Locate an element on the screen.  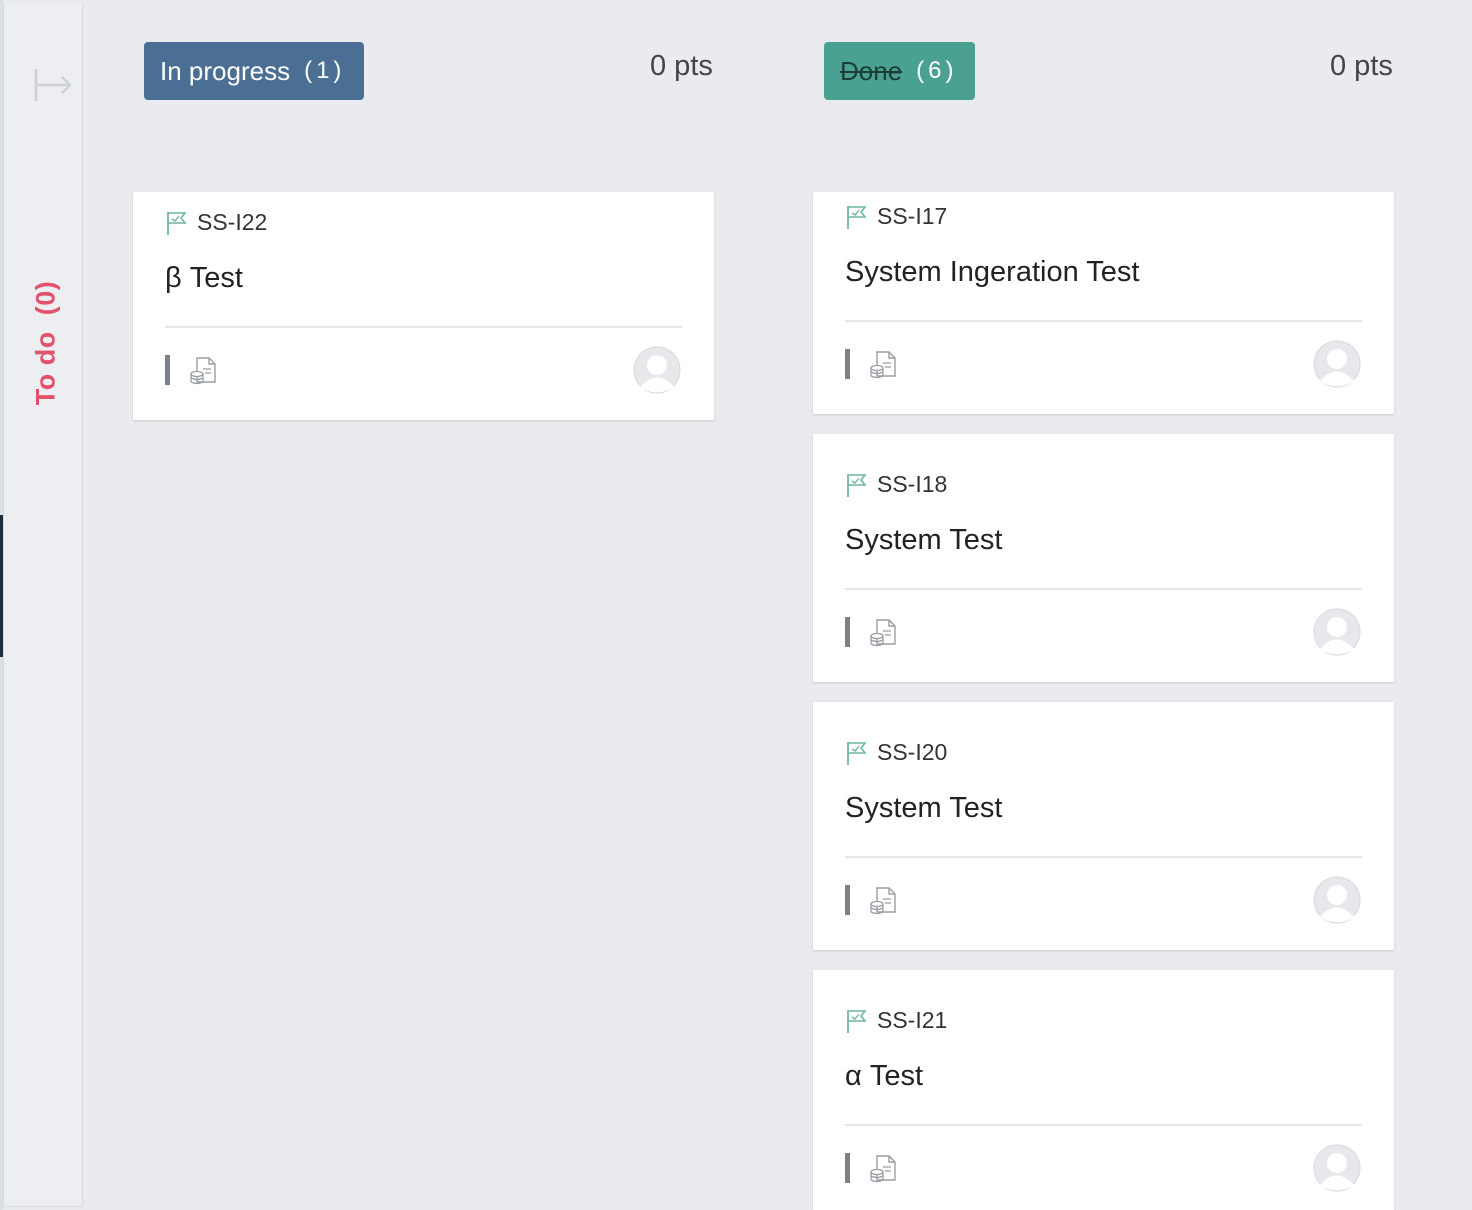
status-pill-done: Done (6) is located at coordinates (899, 71).